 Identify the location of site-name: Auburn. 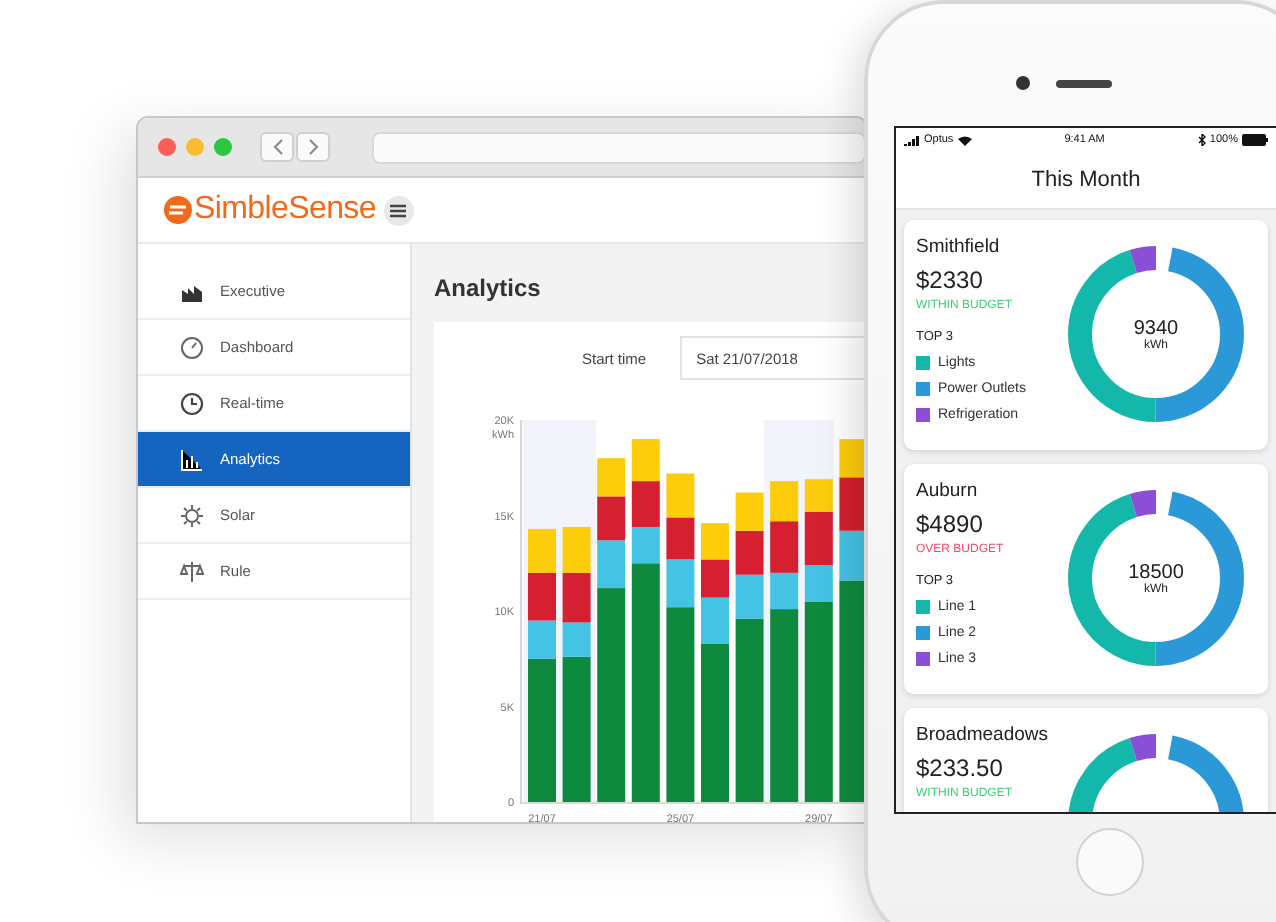
(948, 492).